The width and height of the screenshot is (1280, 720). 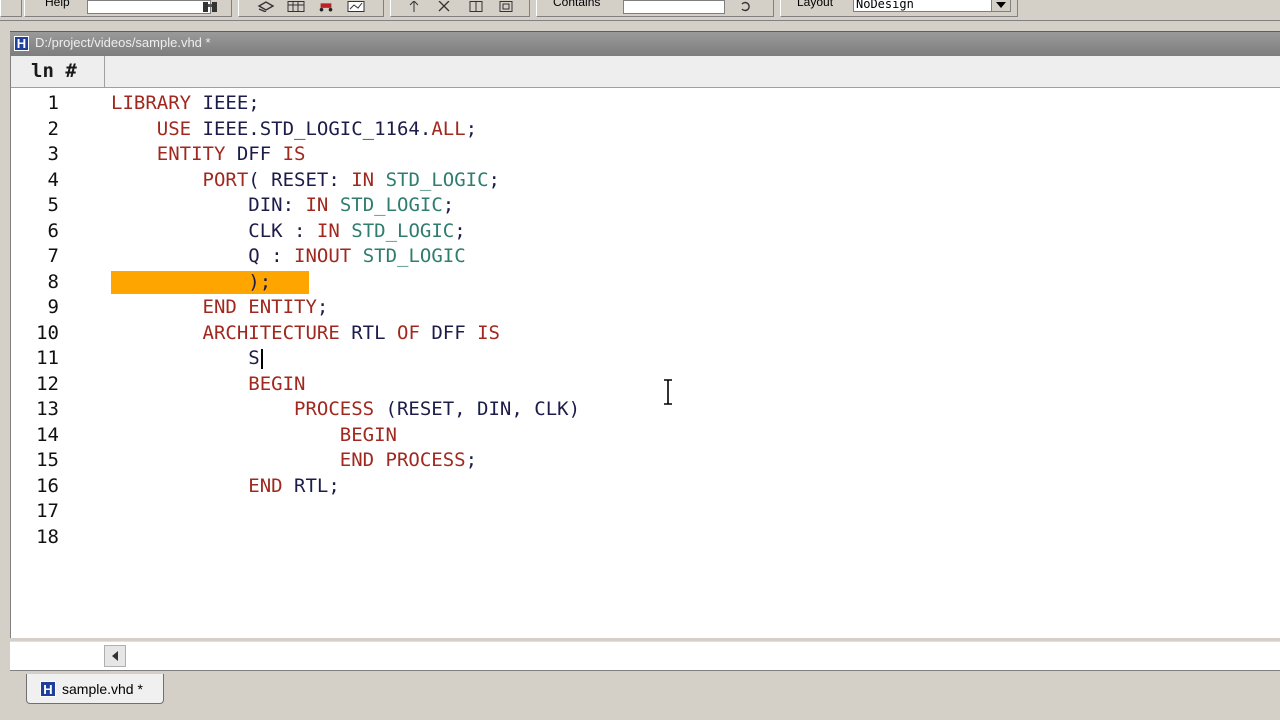 What do you see at coordinates (645, 358) in the screenshot?
I see `code-line: 11 S` at bounding box center [645, 358].